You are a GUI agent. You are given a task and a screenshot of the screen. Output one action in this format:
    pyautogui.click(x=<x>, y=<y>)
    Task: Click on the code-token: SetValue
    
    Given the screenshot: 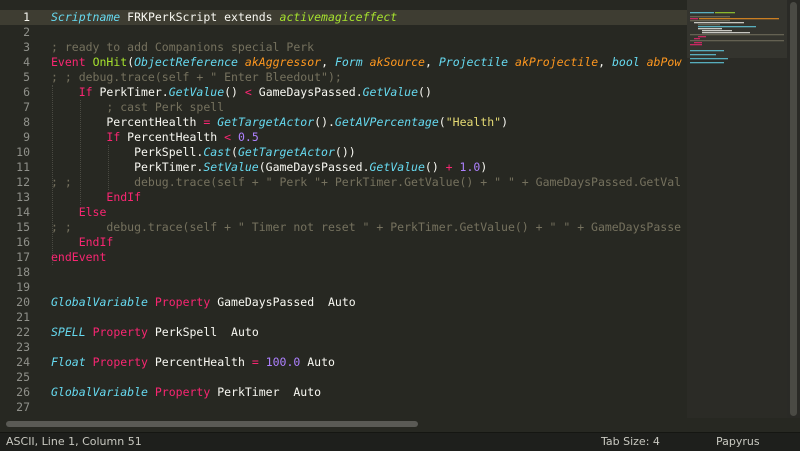 What is the action you would take?
    pyautogui.click(x=231, y=167)
    